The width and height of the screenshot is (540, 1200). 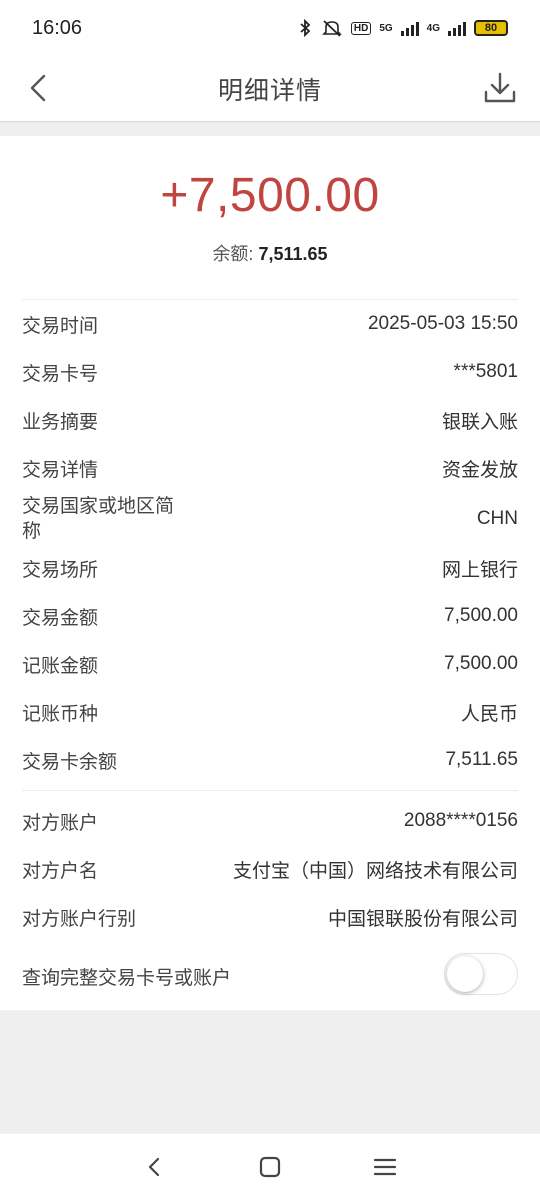 What do you see at coordinates (465, 974) in the screenshot?
I see `toggle-knob` at bounding box center [465, 974].